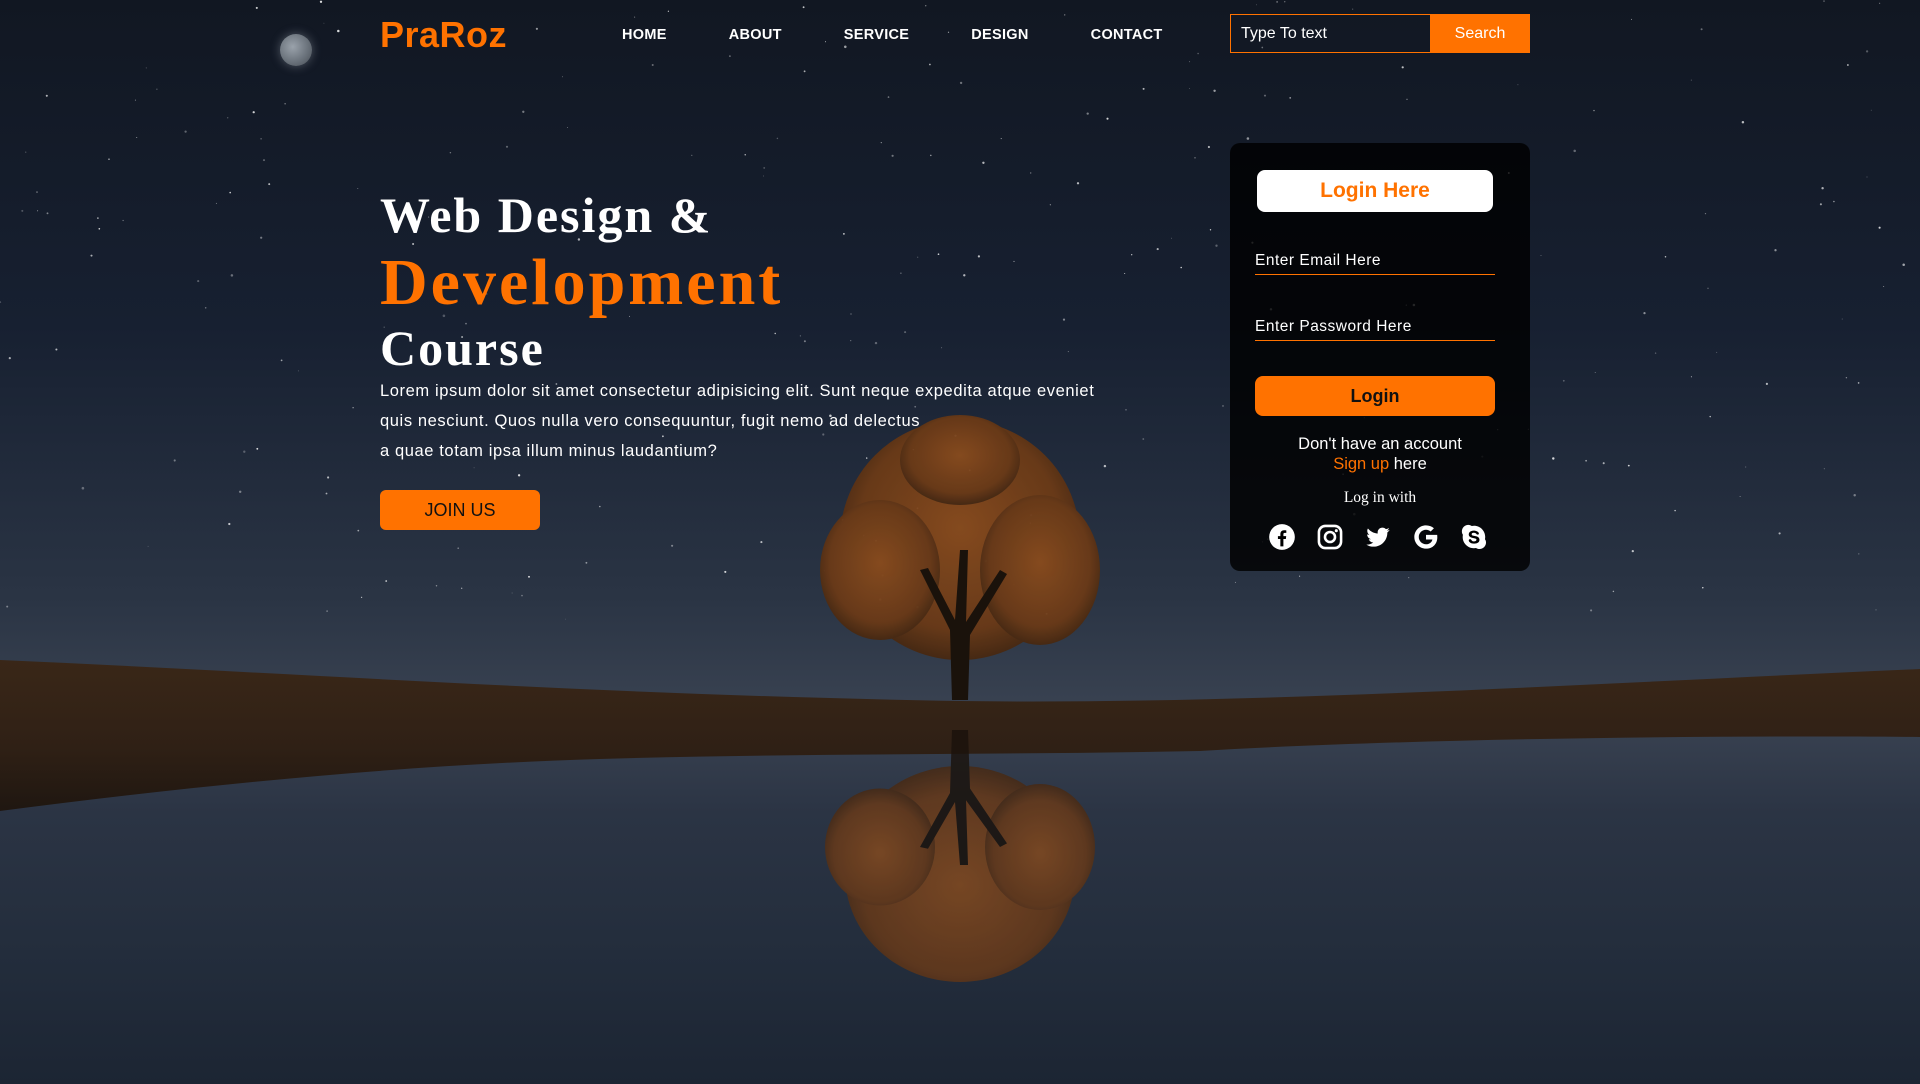 This screenshot has height=1084, width=1920. Describe the element at coordinates (462, 348) in the screenshot. I see `hero-title-line3: Course` at that location.